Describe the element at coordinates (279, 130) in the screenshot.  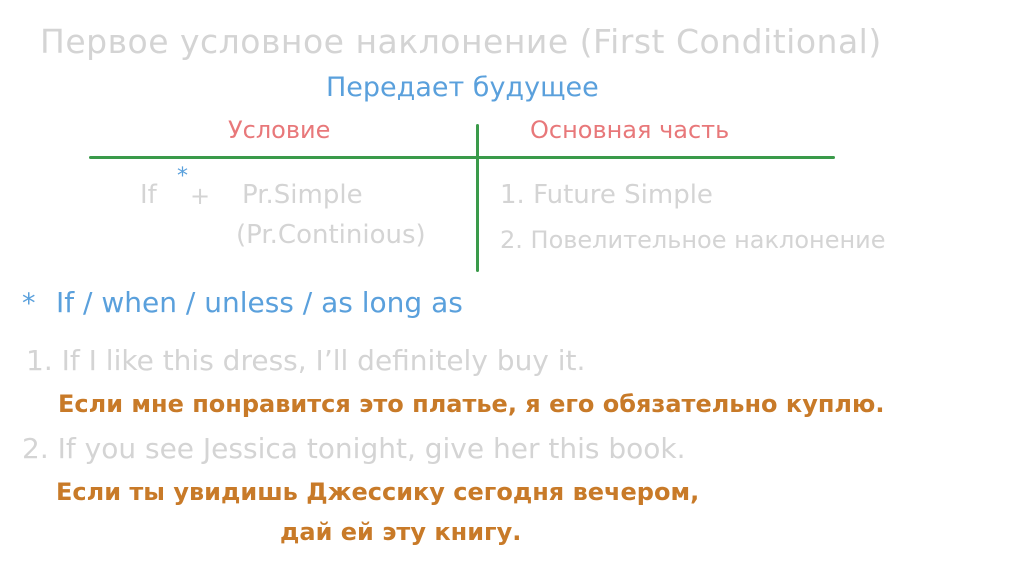
I see `left-column-header: Условие` at that location.